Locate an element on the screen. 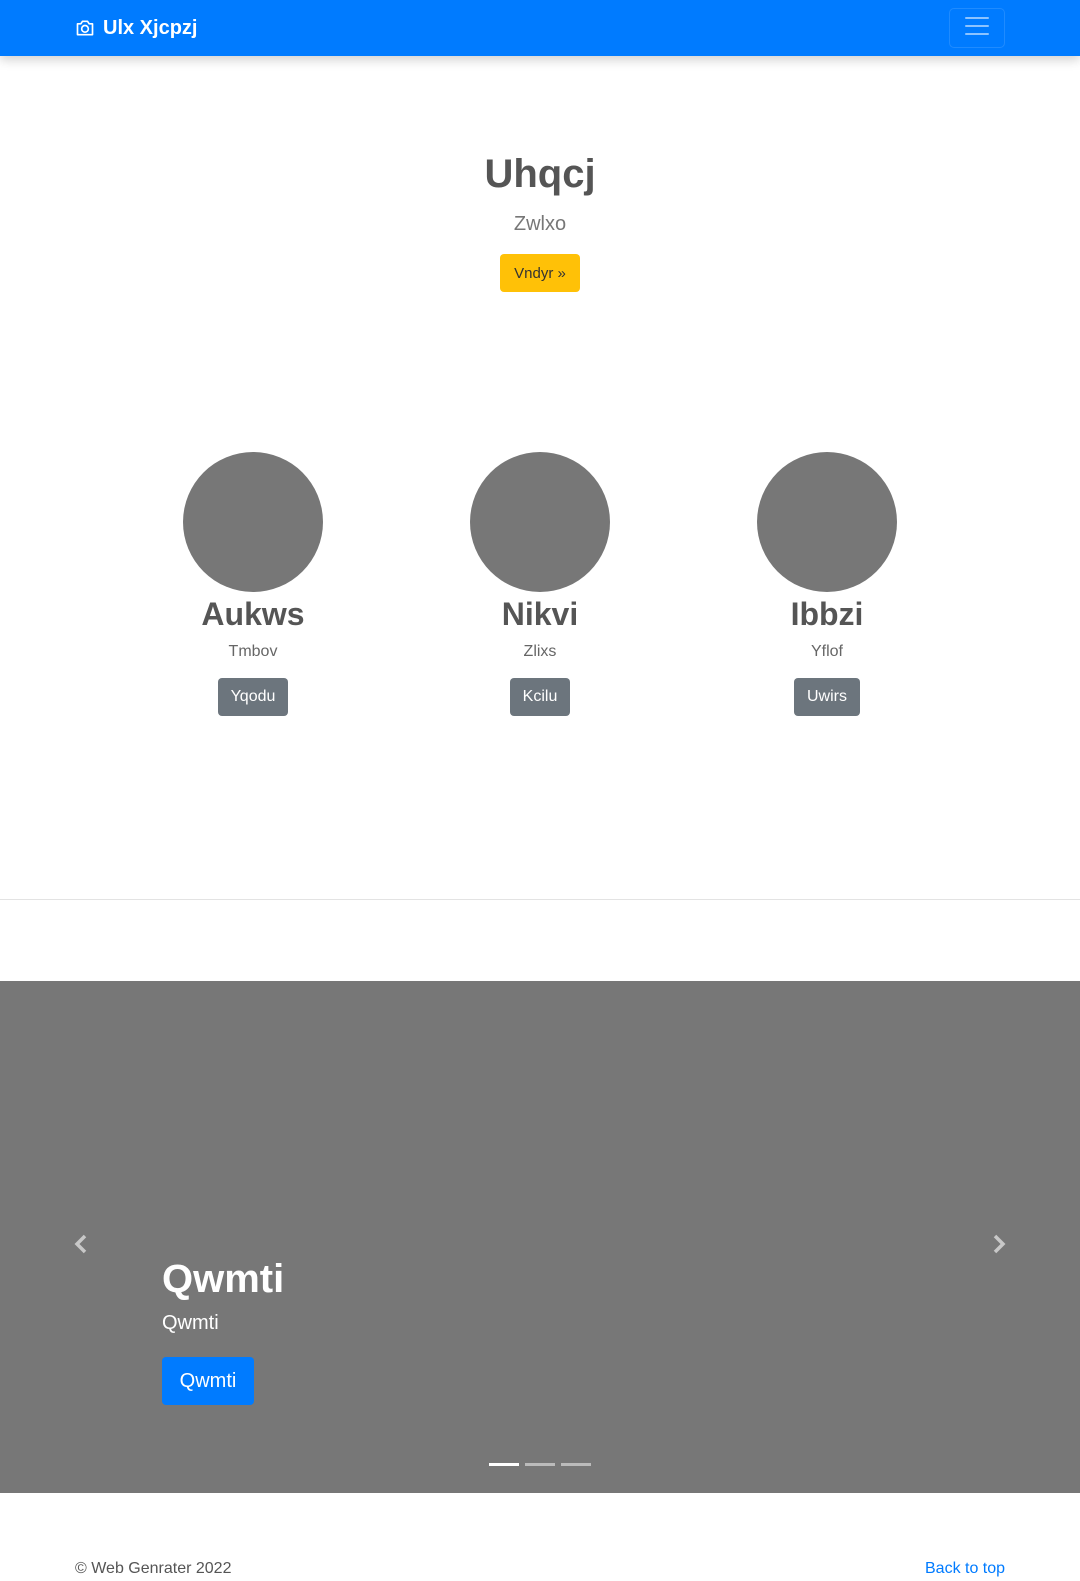  carousel-caption-text: Qwmti is located at coordinates (190, 1323).